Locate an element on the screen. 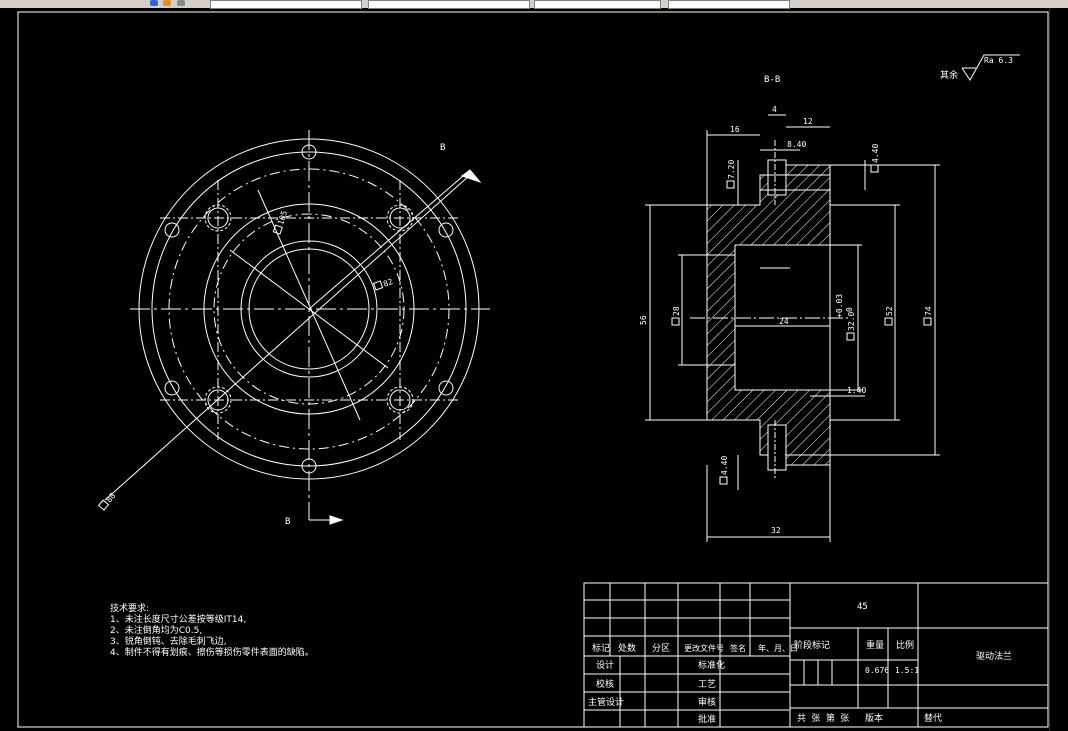 The image size is (1068, 731). roughness-prefix: 其余 is located at coordinates (949, 75).